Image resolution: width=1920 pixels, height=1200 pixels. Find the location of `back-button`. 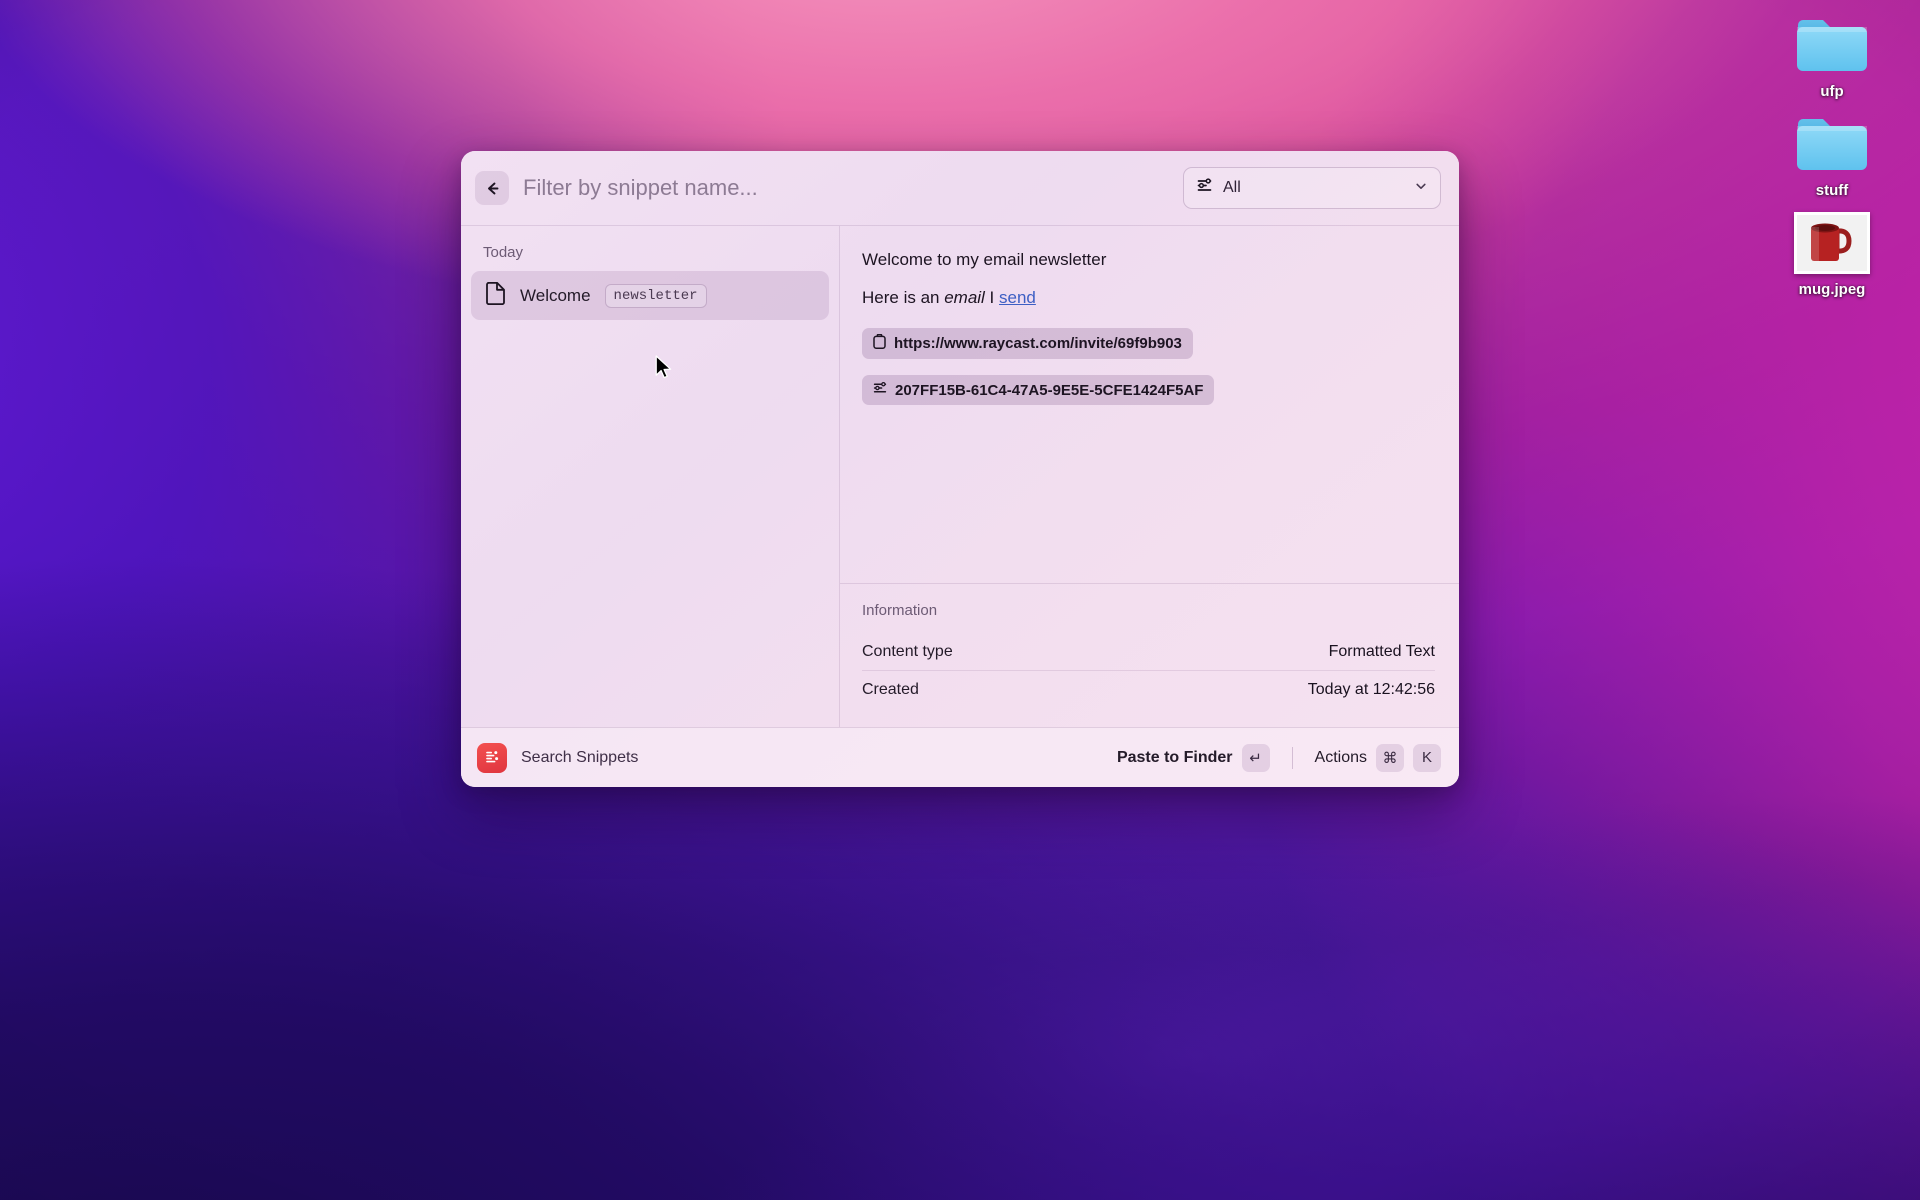

back-button is located at coordinates (492, 188).